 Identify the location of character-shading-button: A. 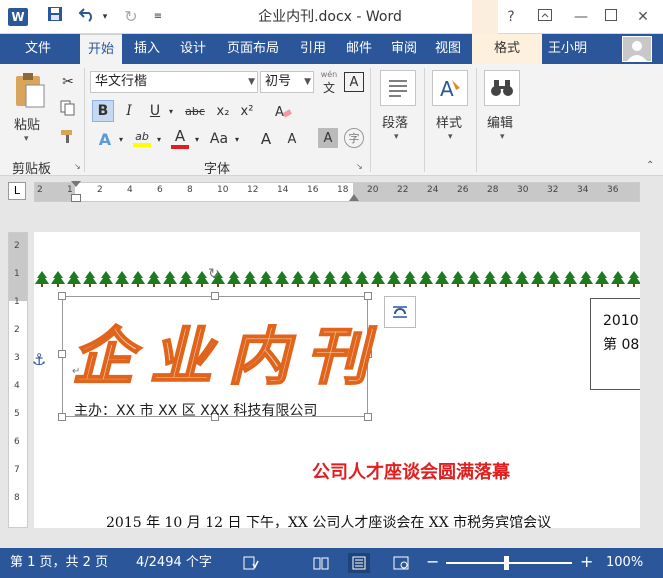
(328, 138).